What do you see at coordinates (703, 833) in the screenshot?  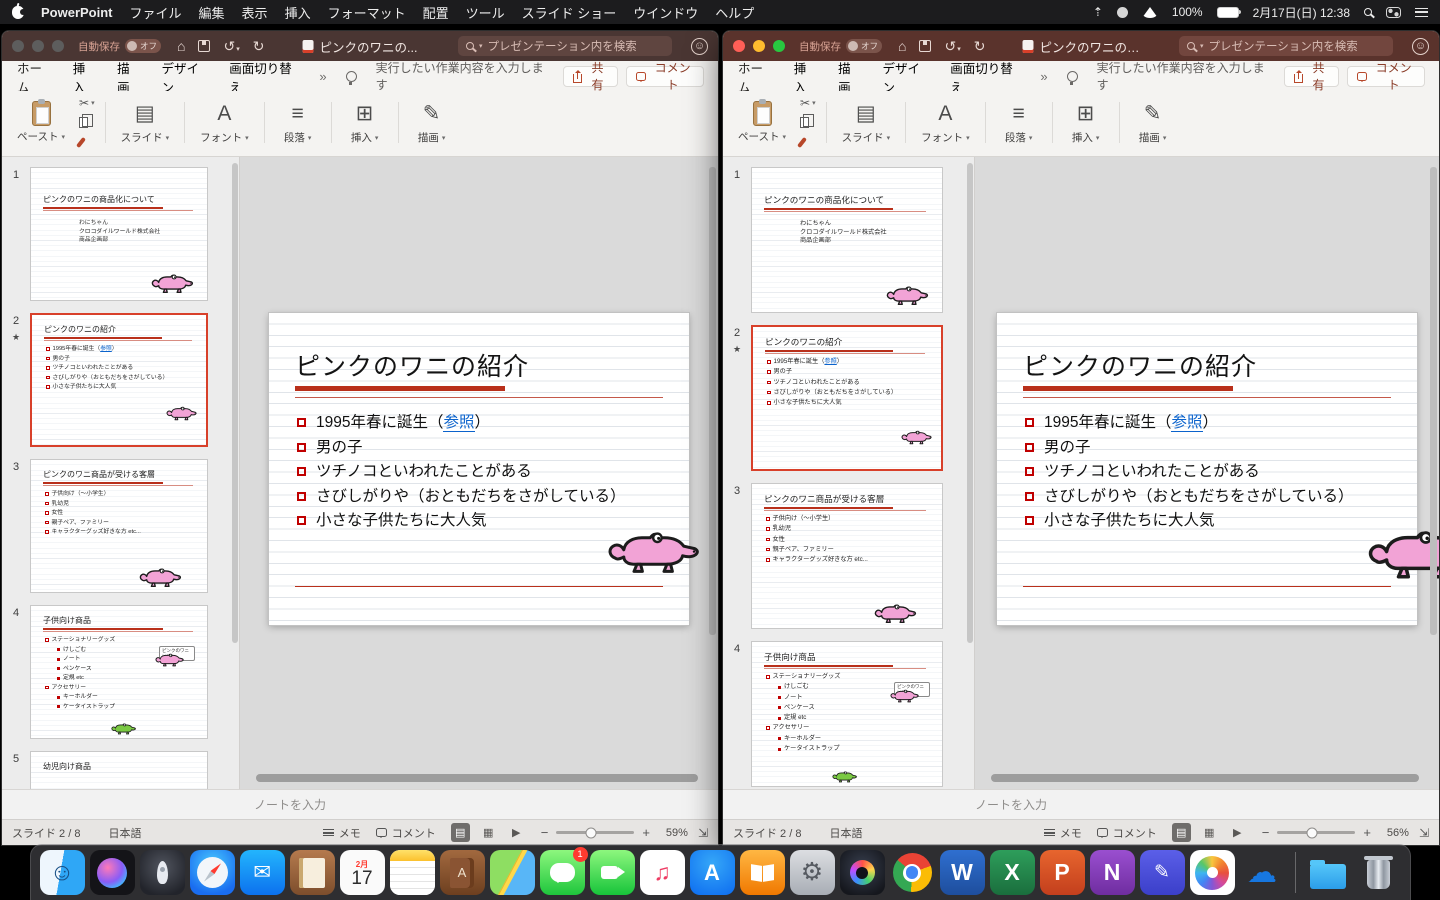 I see `fit-to-window-button: ⇲` at bounding box center [703, 833].